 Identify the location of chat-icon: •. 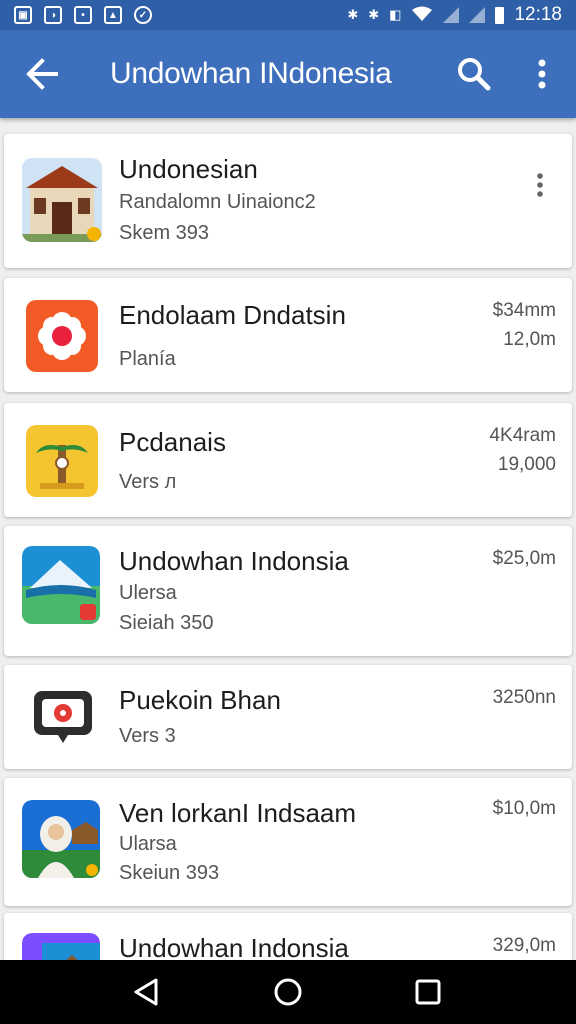
(83, 15).